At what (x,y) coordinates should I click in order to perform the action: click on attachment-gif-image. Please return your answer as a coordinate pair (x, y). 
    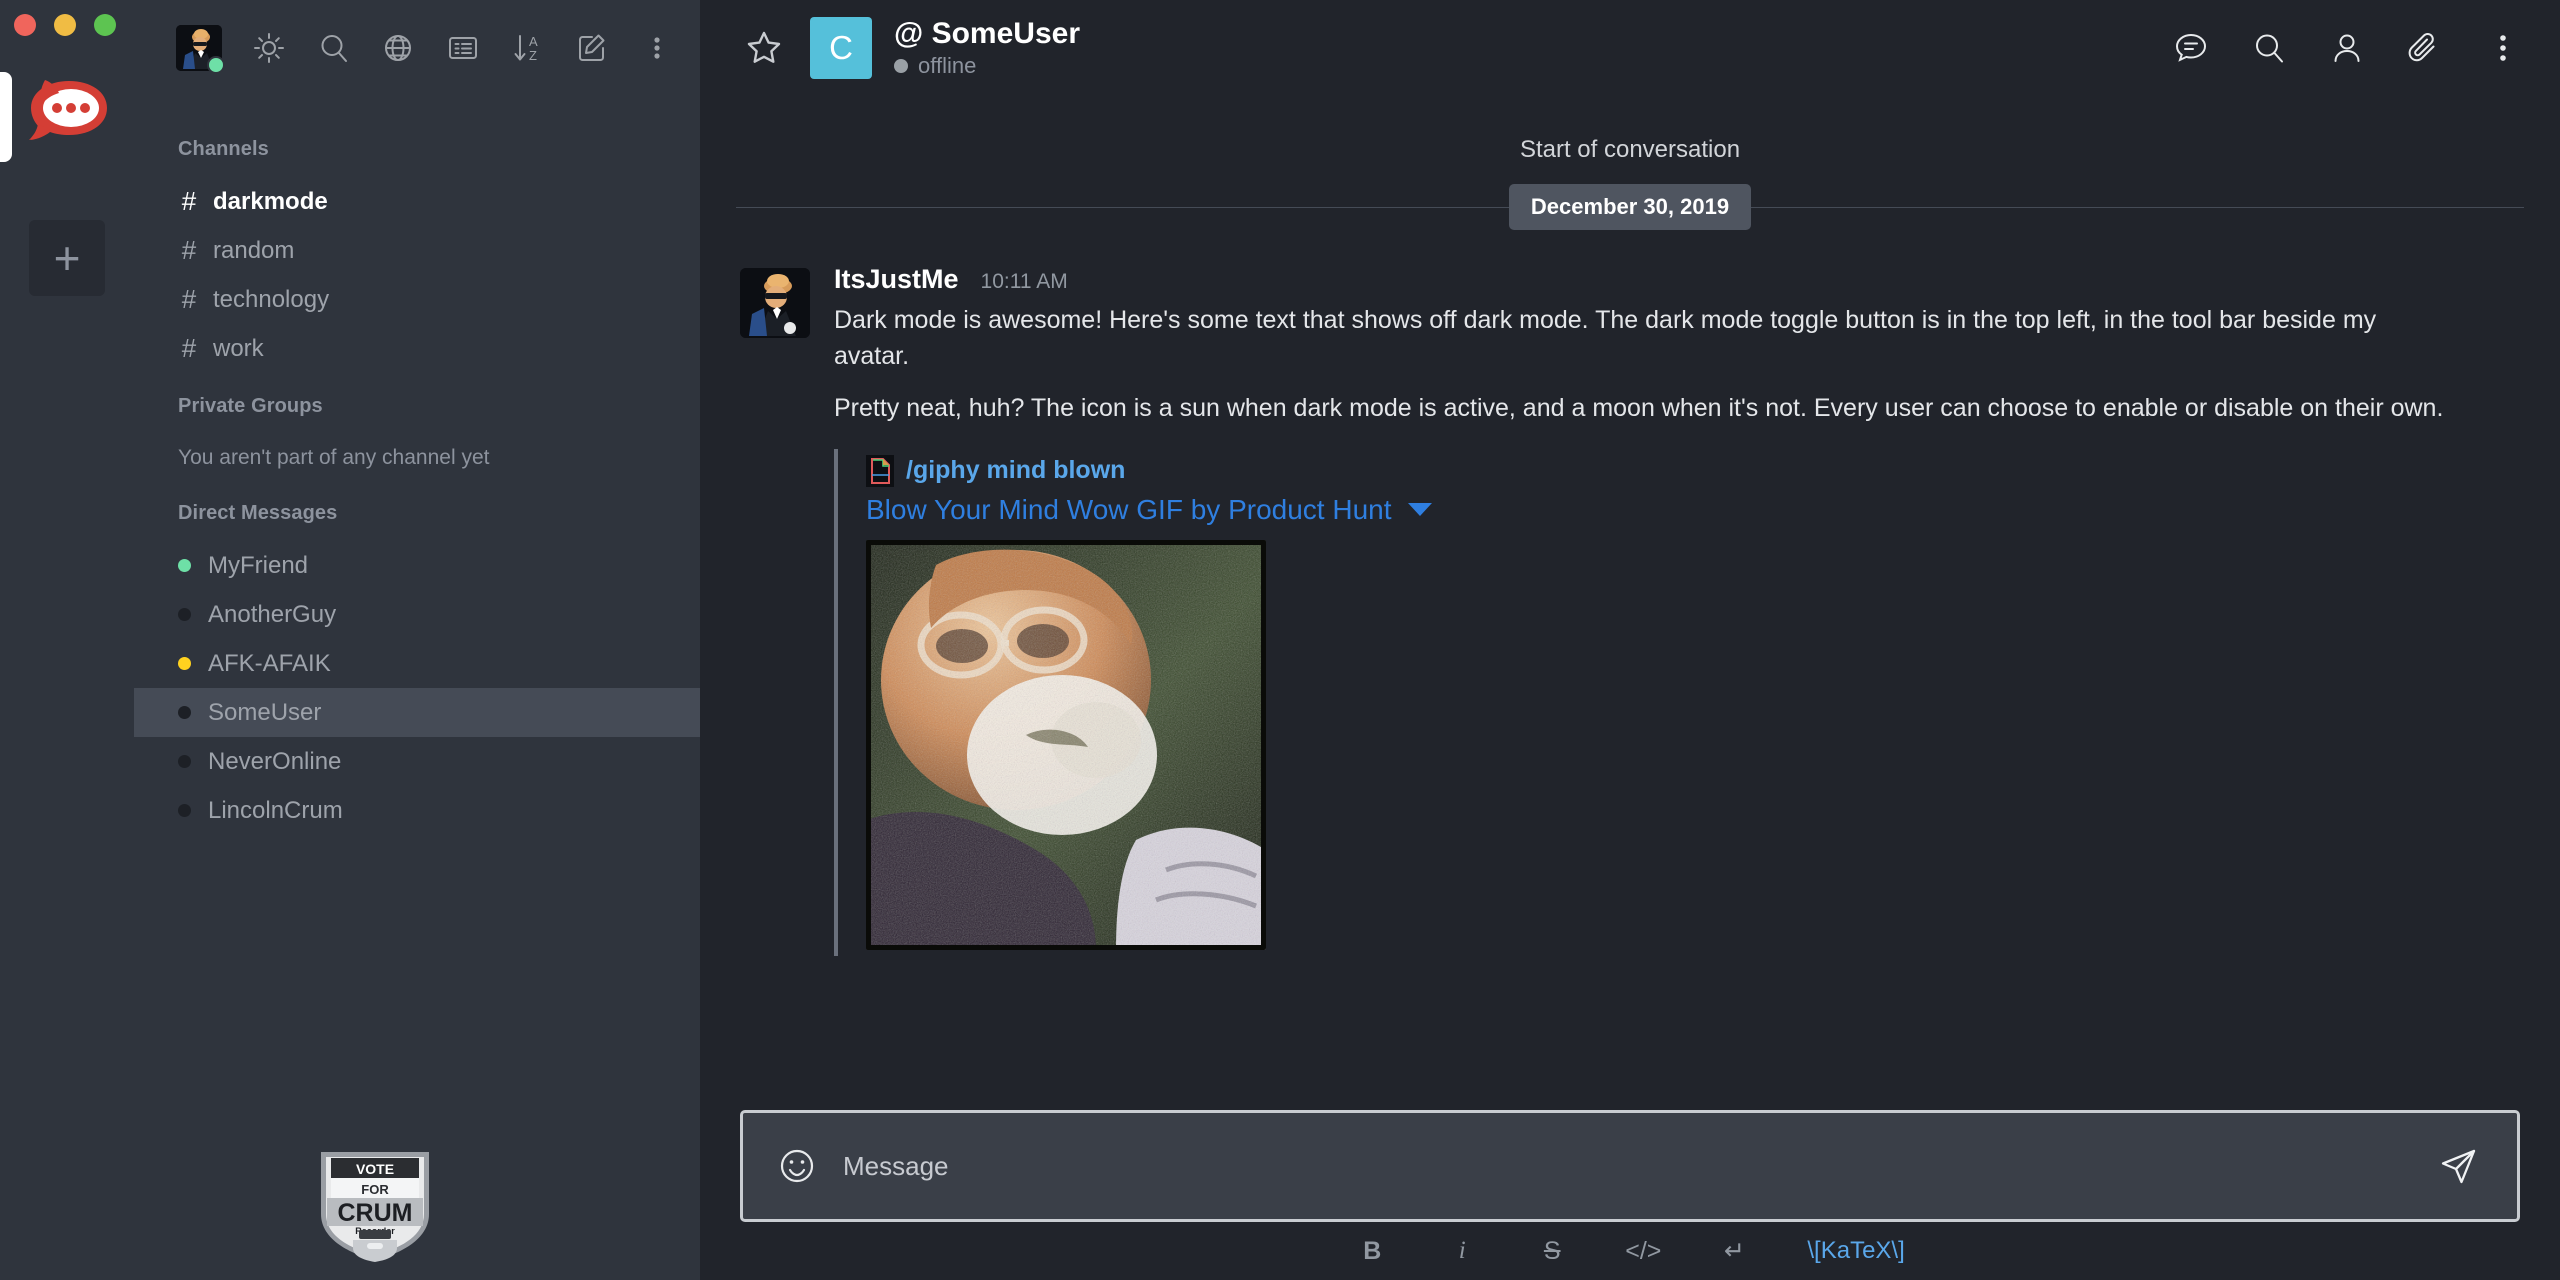
    Looking at the image, I should click on (1066, 744).